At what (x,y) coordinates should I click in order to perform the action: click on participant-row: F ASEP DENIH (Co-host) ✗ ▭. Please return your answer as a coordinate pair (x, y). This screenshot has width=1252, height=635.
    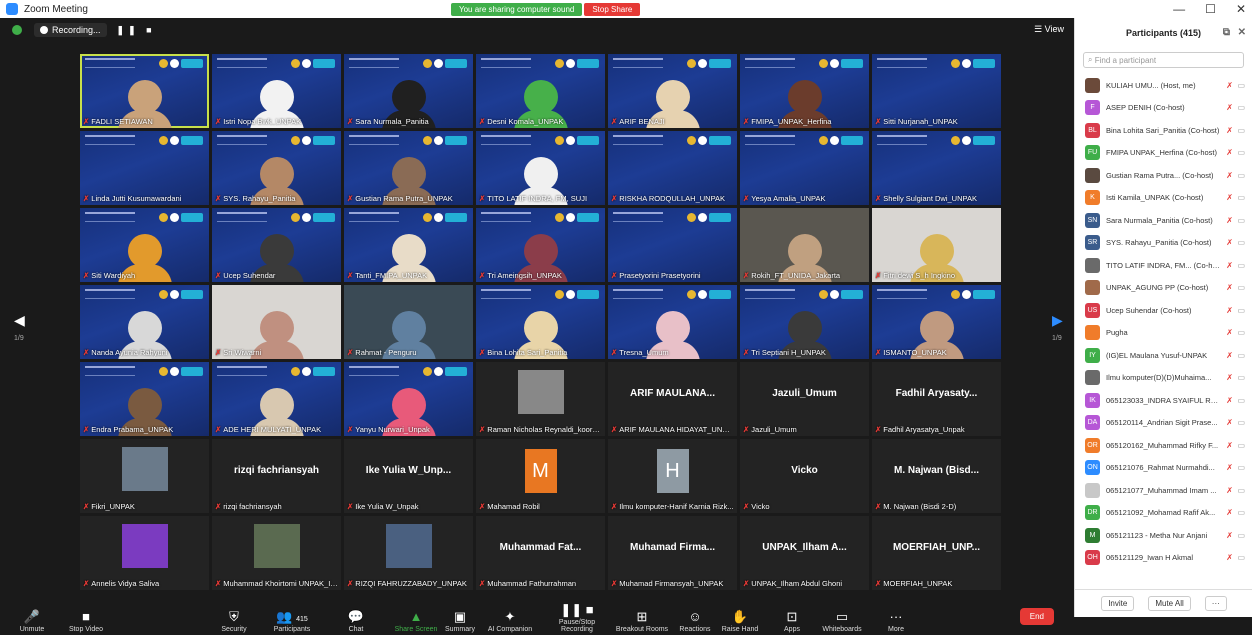
    Looking at the image, I should click on (1163, 108).